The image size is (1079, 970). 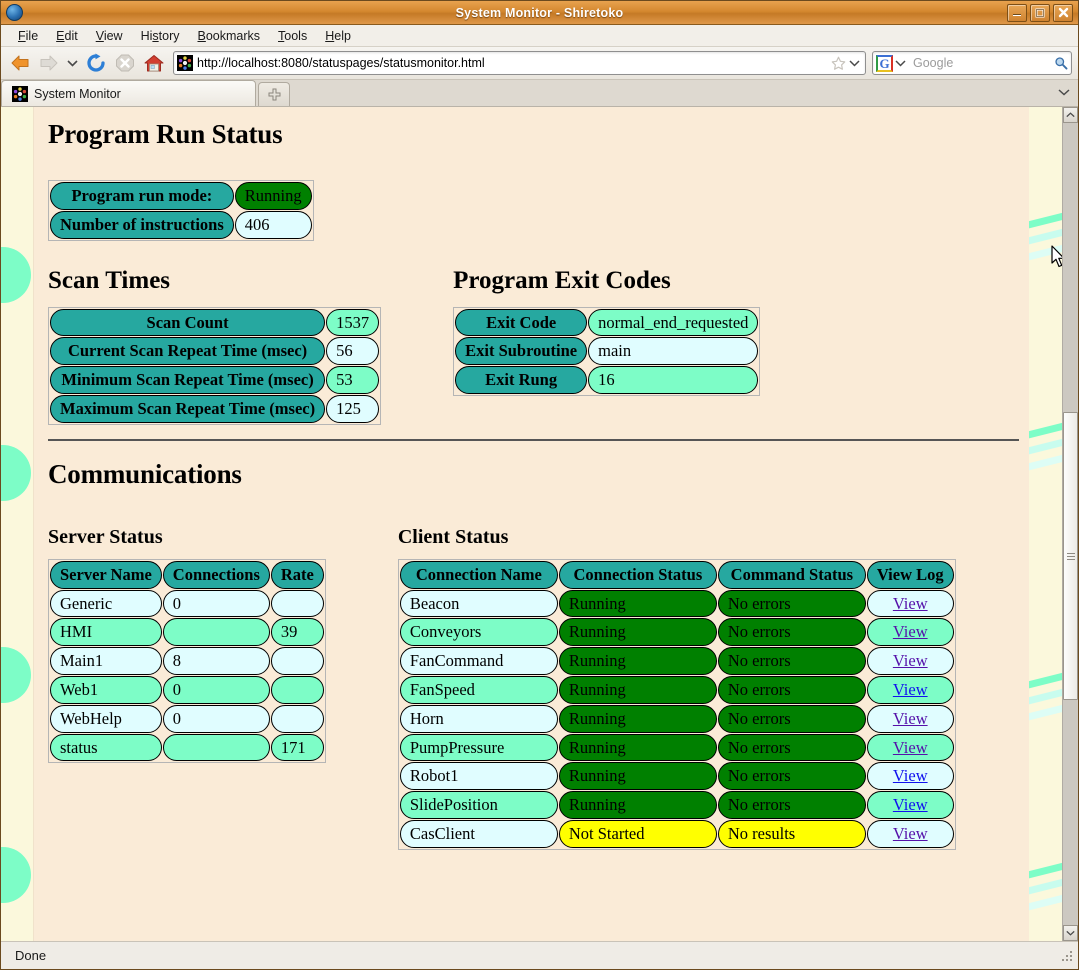 What do you see at coordinates (1063, 12) in the screenshot?
I see `close-button` at bounding box center [1063, 12].